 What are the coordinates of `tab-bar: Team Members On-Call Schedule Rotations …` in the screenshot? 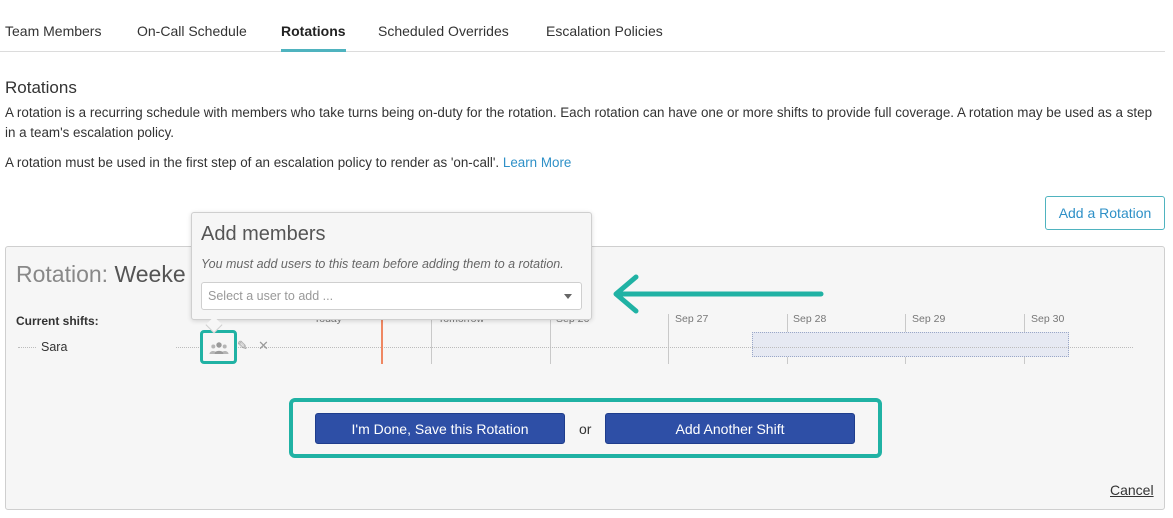 It's located at (582, 26).